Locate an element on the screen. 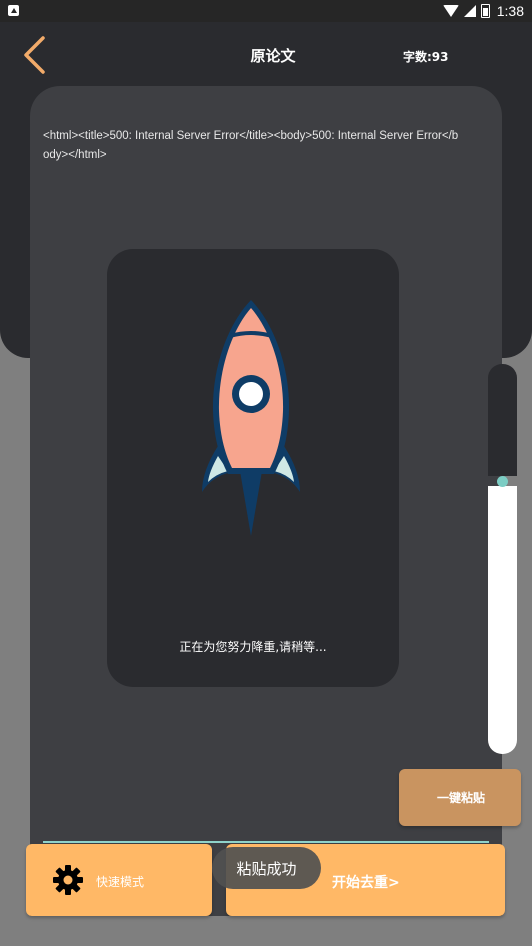  paste-button: 一键粘贴 is located at coordinates (460, 797).